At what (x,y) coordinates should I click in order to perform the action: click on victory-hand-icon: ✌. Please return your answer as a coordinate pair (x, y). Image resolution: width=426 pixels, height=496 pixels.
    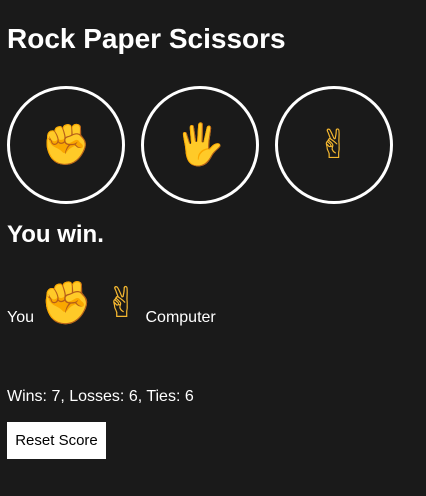
    Looking at the image, I should click on (334, 145).